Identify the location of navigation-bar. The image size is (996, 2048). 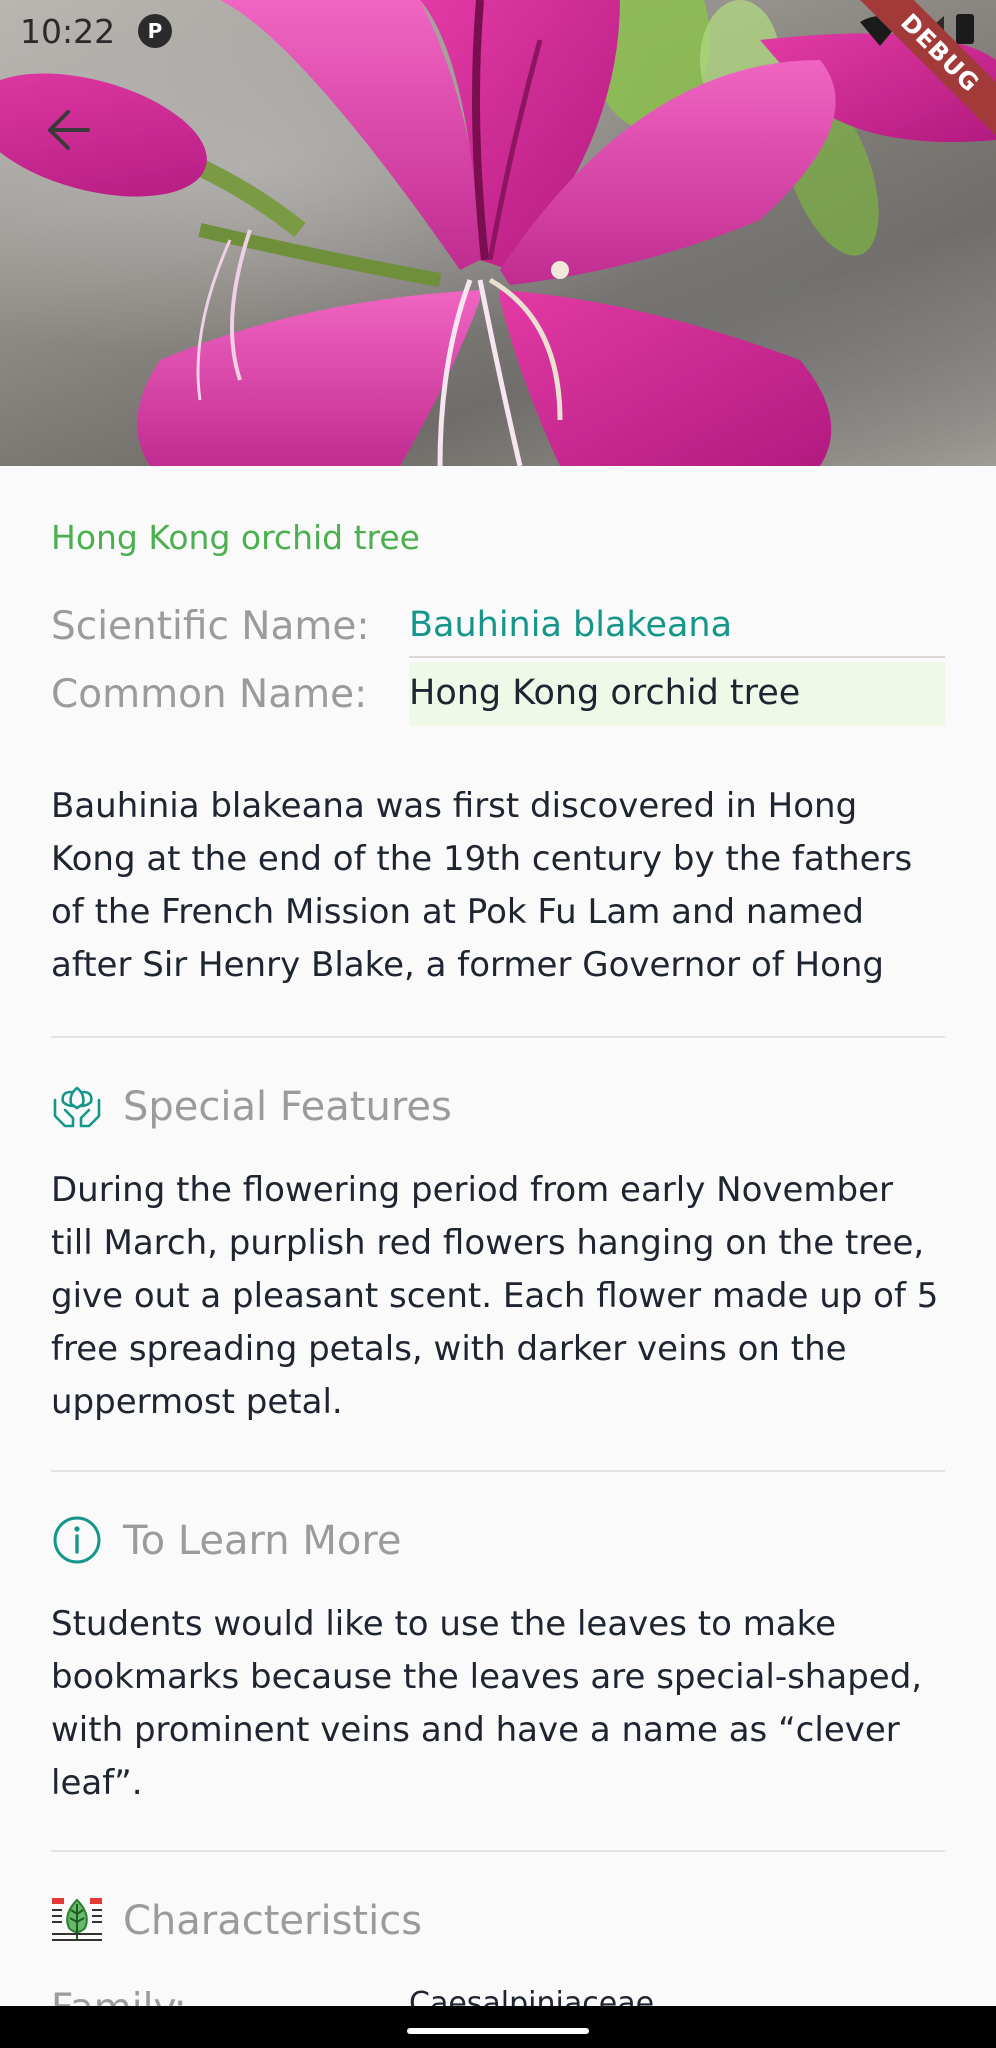
(498, 2027).